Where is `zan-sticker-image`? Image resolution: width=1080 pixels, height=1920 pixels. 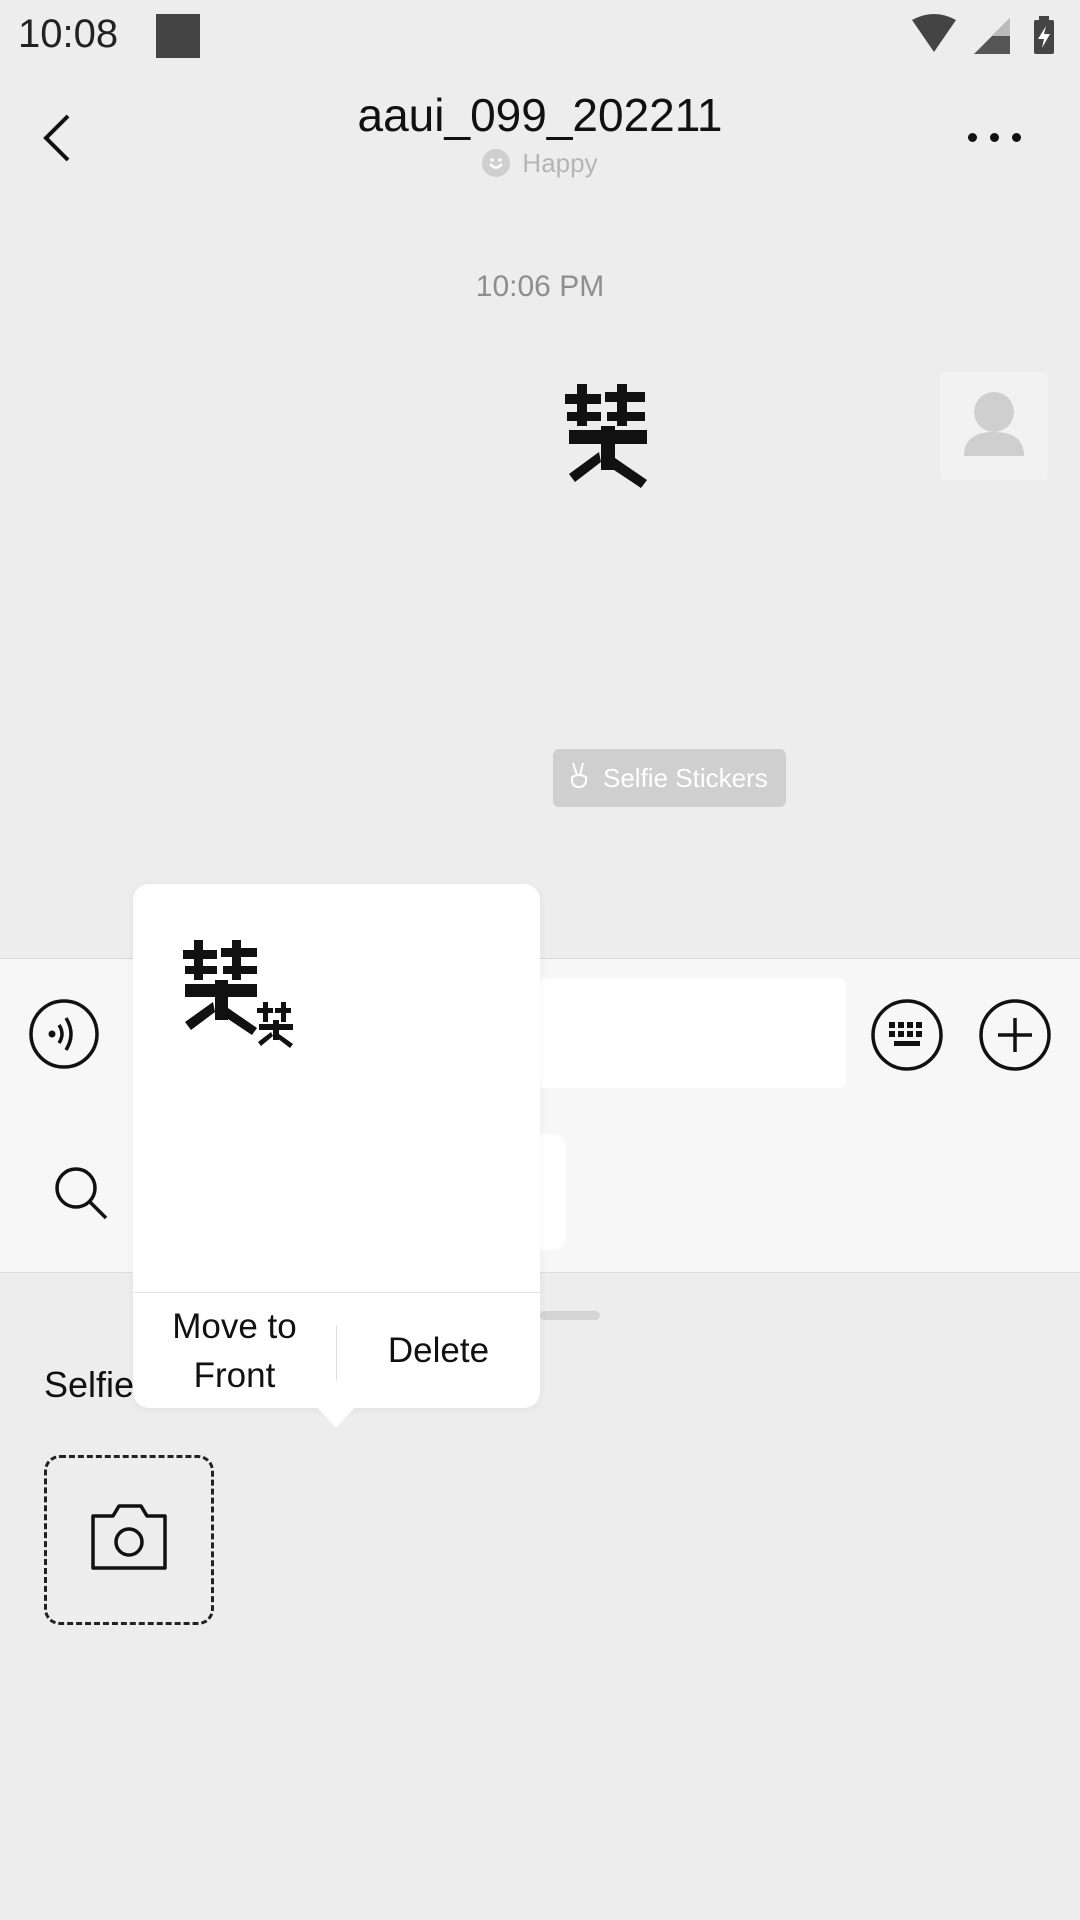
zan-sticker-image is located at coordinates (606, 436).